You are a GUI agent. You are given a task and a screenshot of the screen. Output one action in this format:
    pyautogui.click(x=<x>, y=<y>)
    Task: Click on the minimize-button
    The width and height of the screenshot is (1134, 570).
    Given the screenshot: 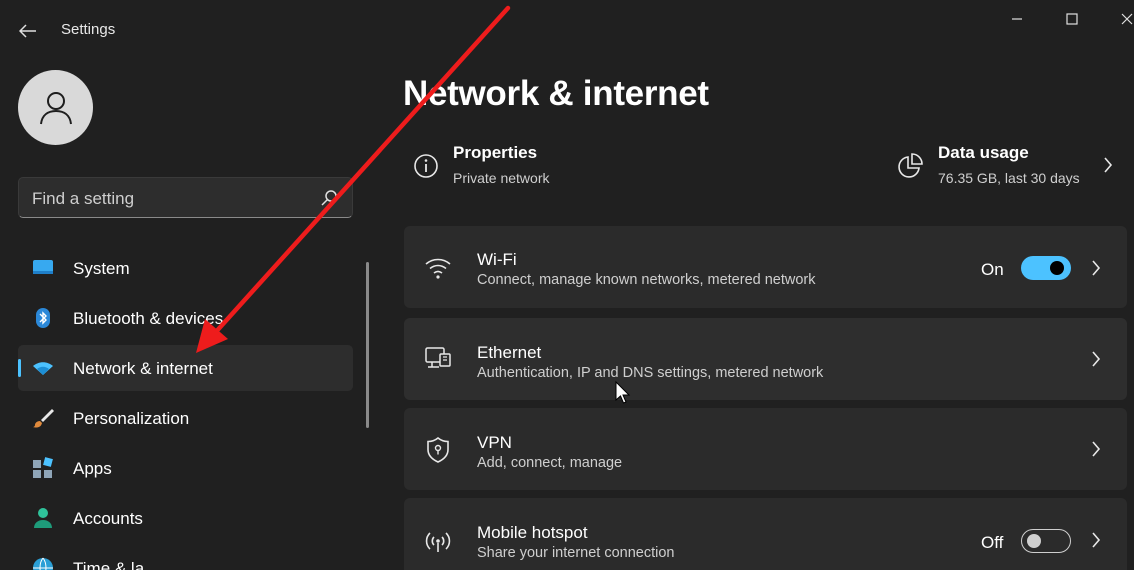 What is the action you would take?
    pyautogui.click(x=1017, y=19)
    